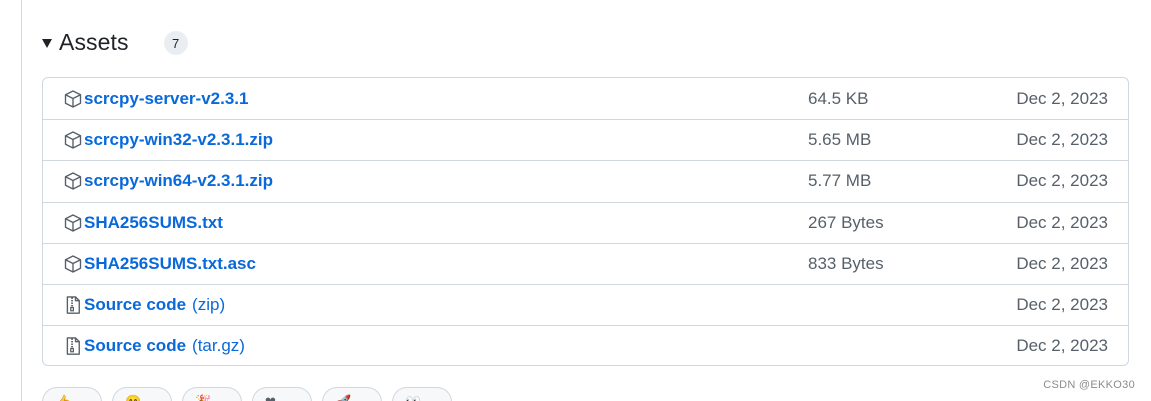 This screenshot has width=1151, height=401. I want to click on asset-download-link: SHA256SUMS.txt.asc, so click(159, 264).